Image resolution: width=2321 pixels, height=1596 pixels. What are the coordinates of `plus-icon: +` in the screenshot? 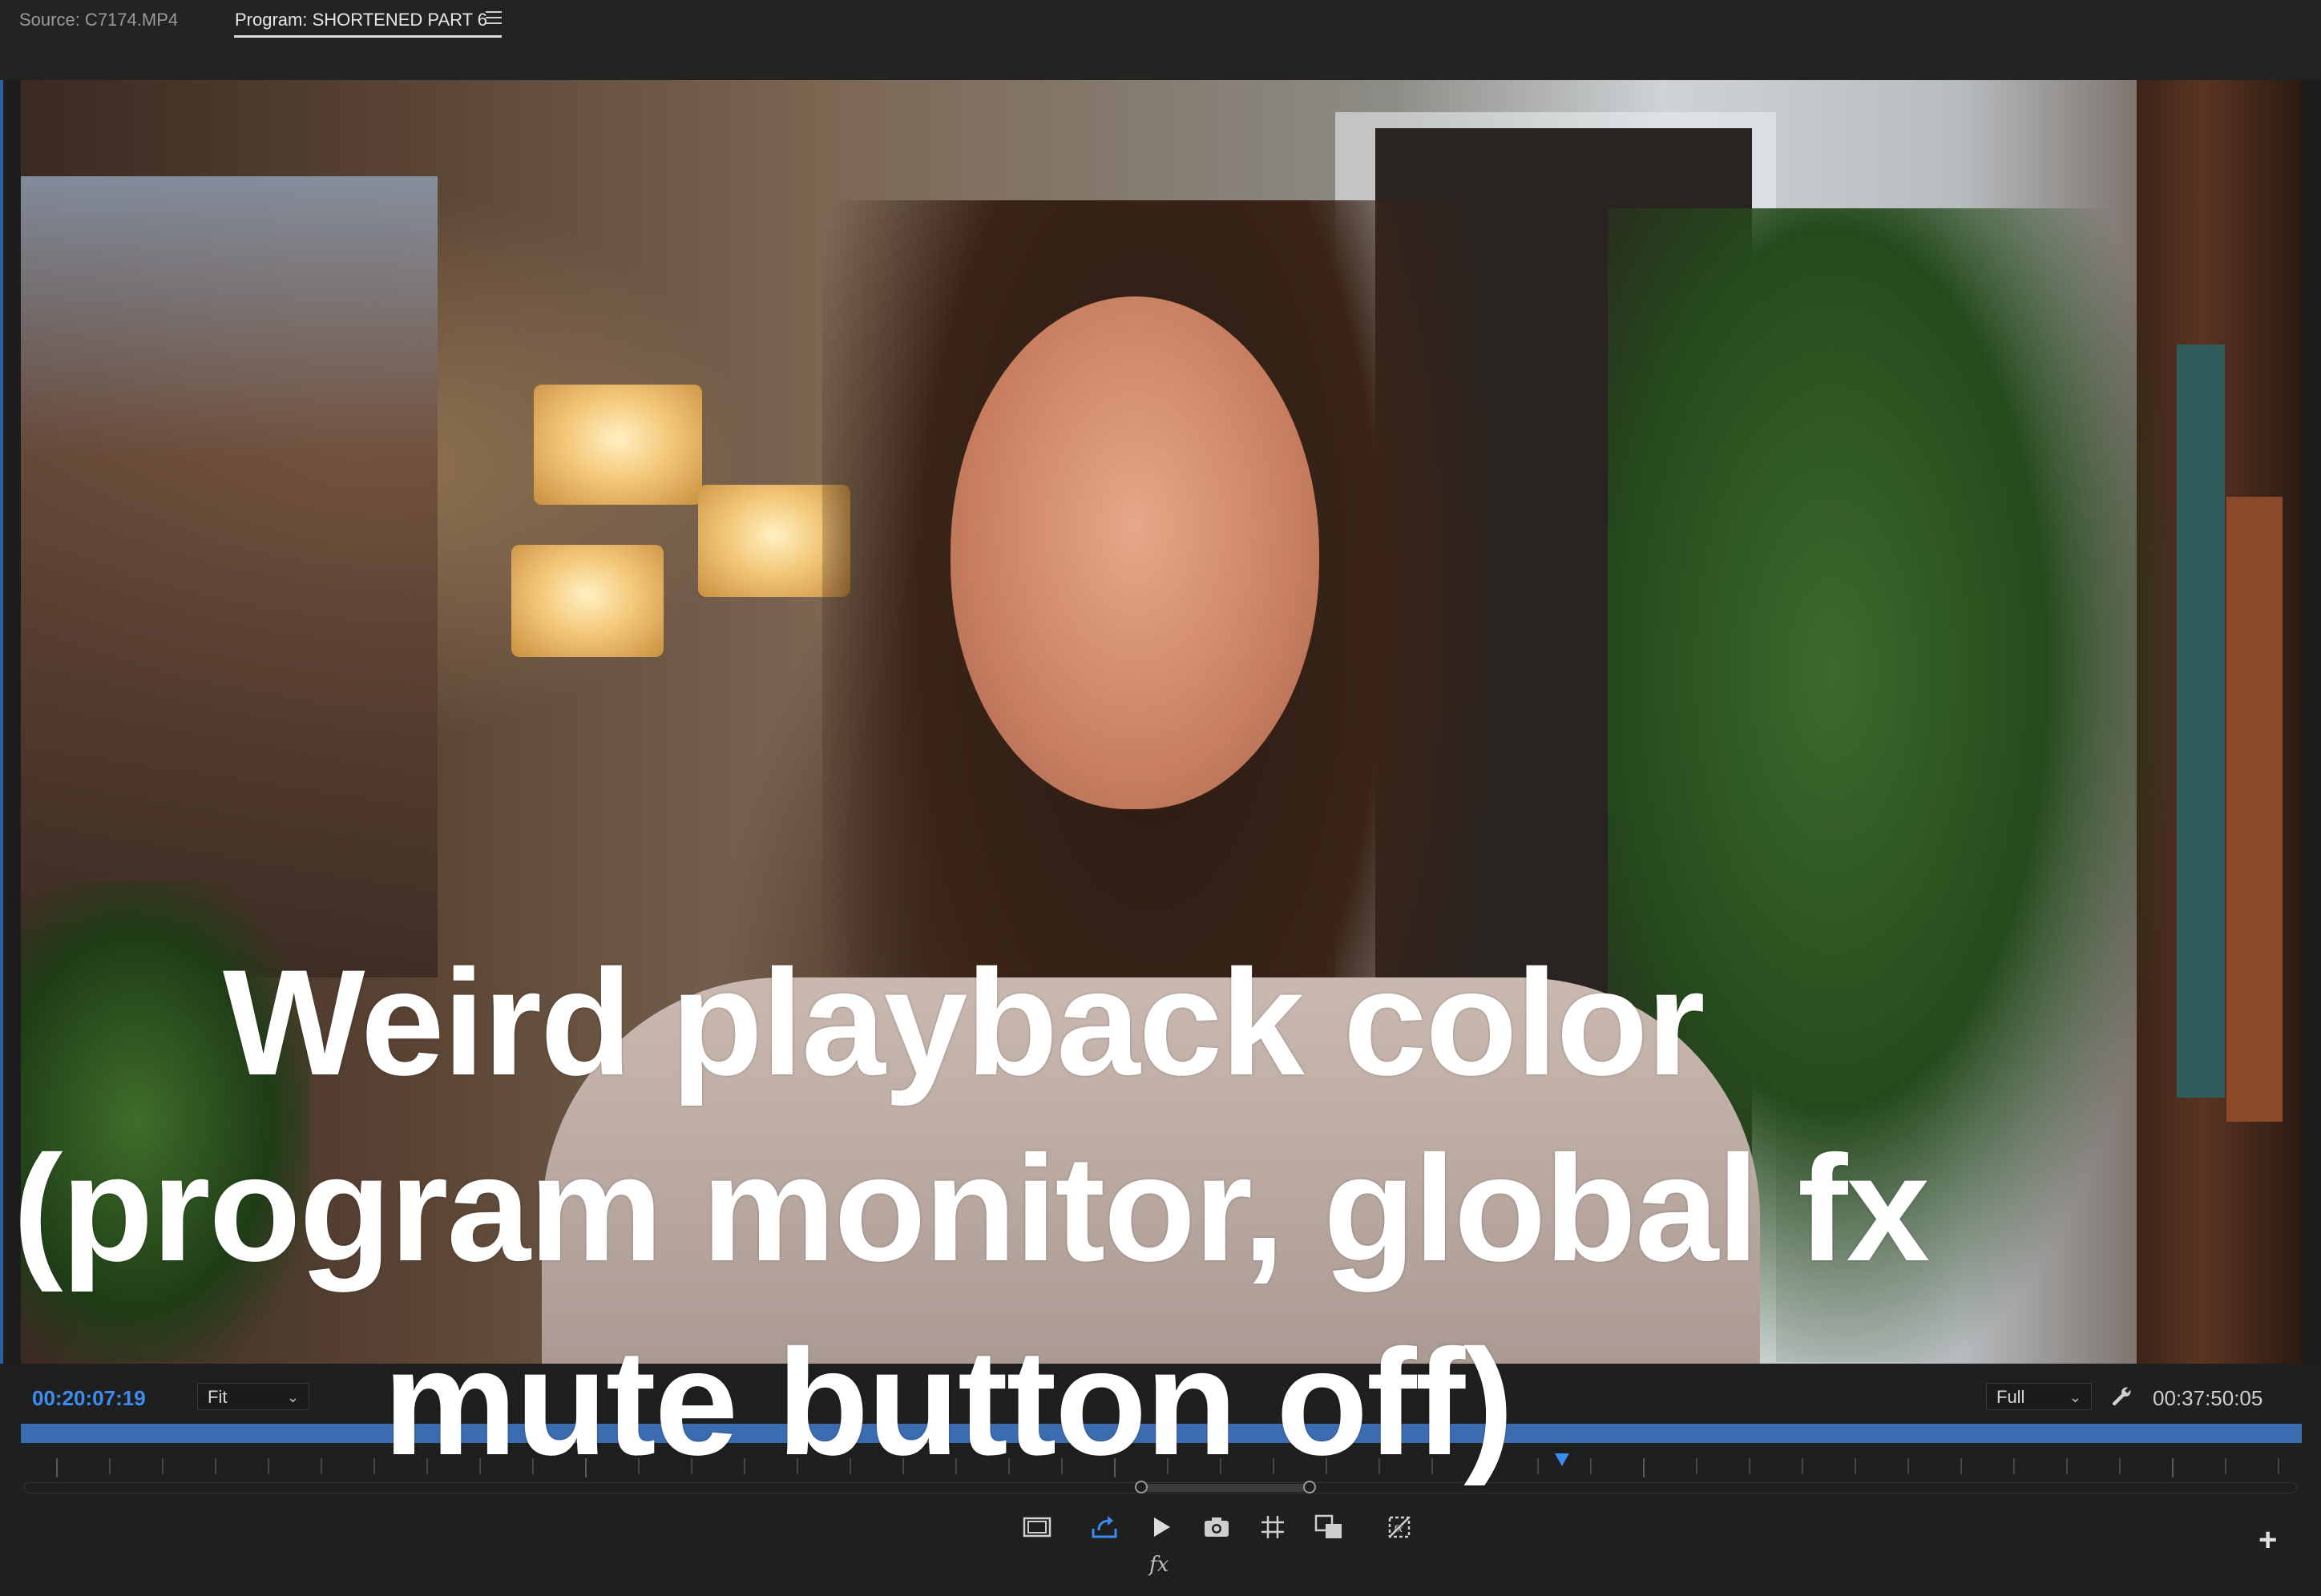 It's located at (2267, 1540).